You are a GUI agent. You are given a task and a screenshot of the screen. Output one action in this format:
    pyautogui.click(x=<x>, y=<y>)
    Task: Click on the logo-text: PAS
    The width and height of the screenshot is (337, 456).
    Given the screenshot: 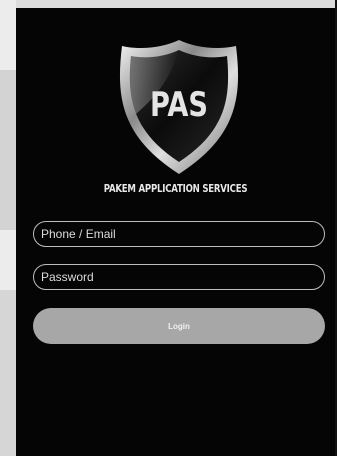 What is the action you would take?
    pyautogui.click(x=179, y=105)
    